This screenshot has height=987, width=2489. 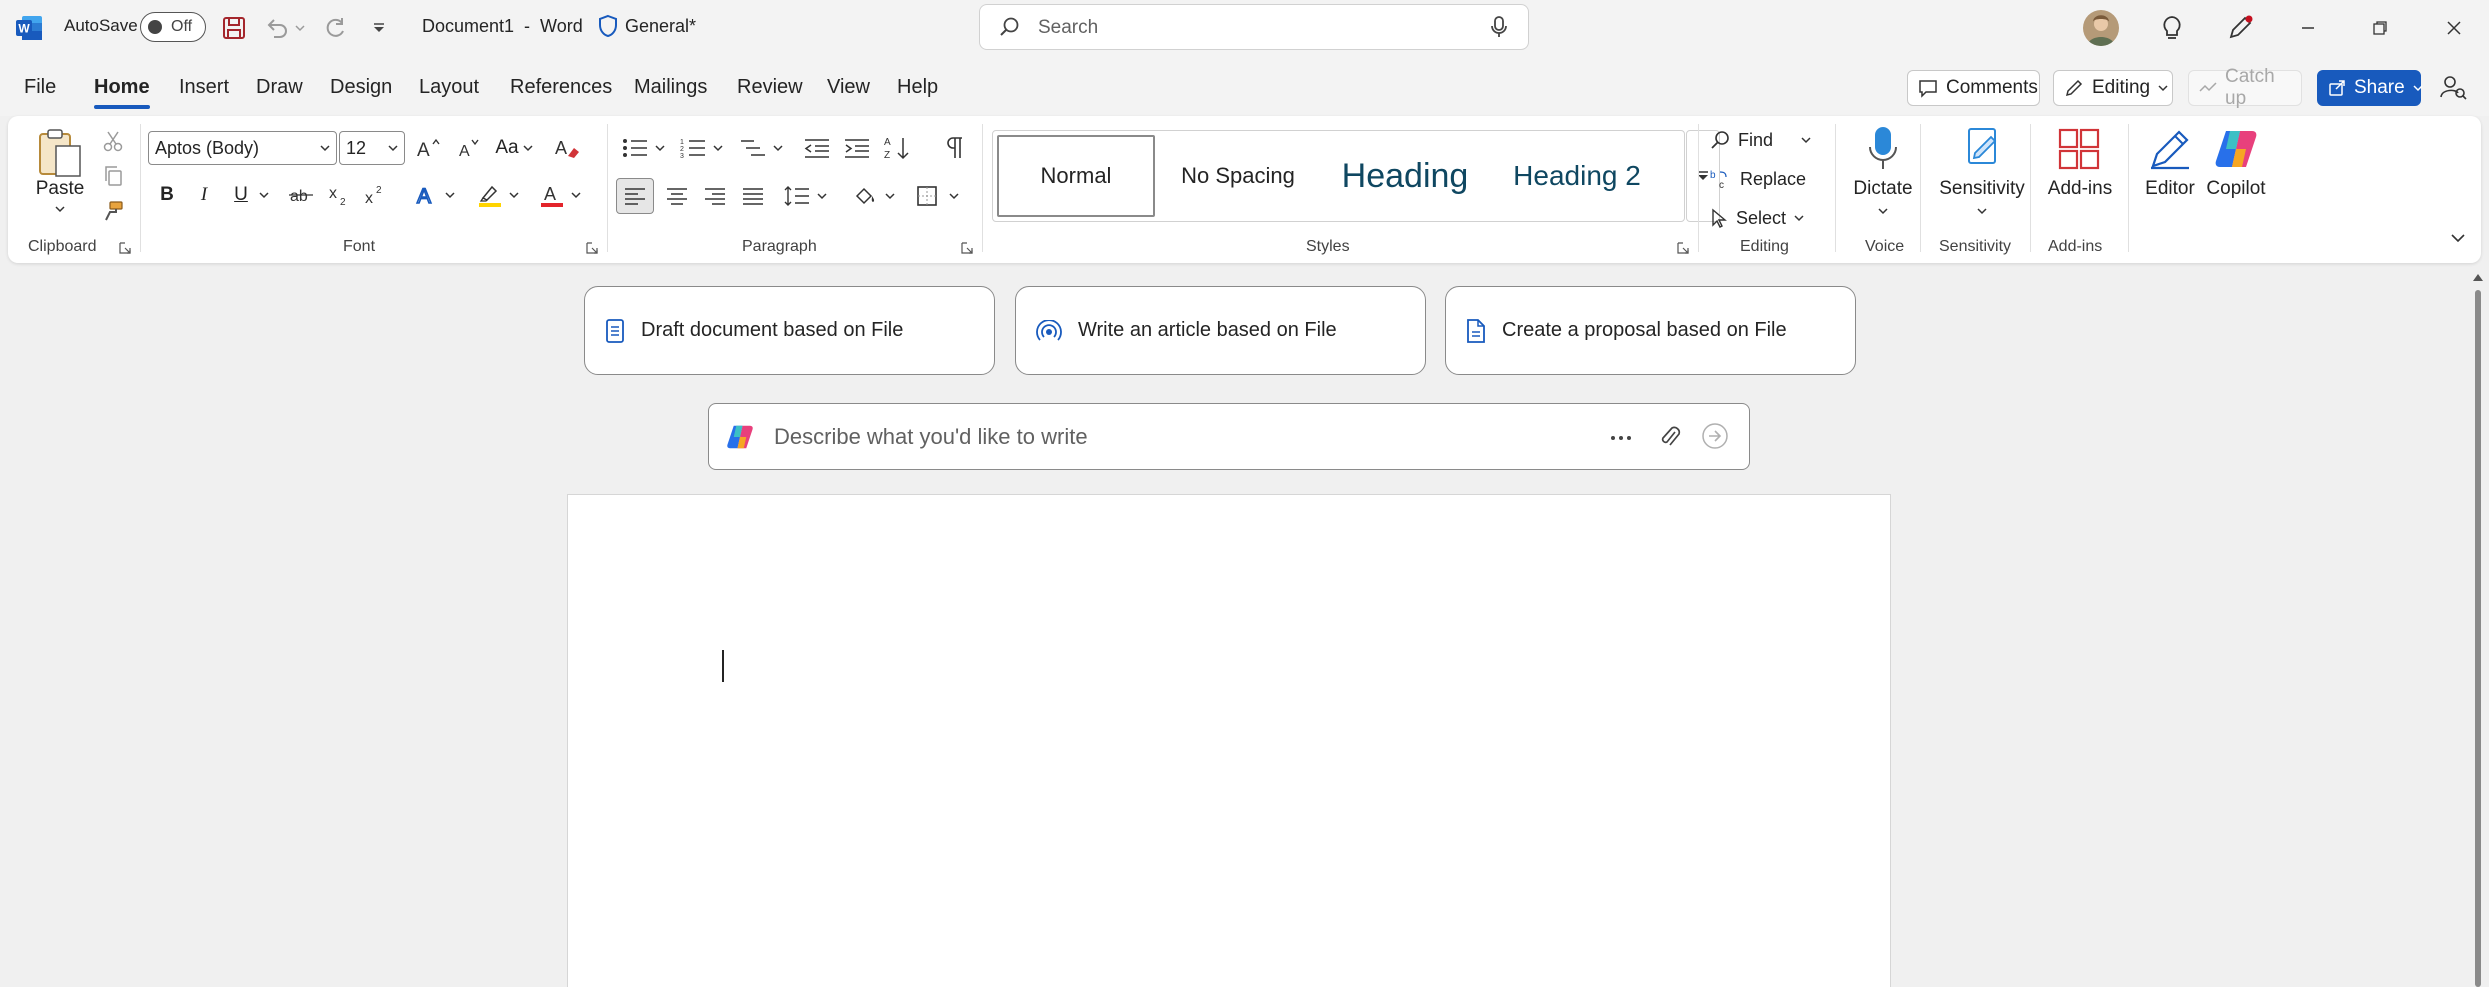 I want to click on copilot-prompt-input: Describe what you'd like to write, so click(x=1229, y=436).